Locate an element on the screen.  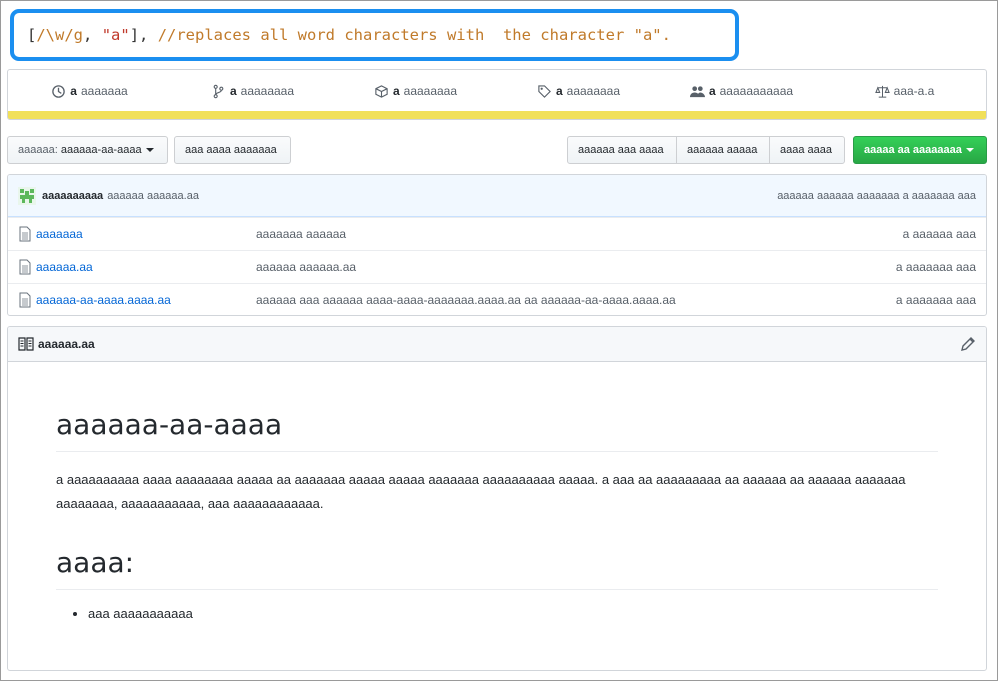
avatar is located at coordinates (27, 195).